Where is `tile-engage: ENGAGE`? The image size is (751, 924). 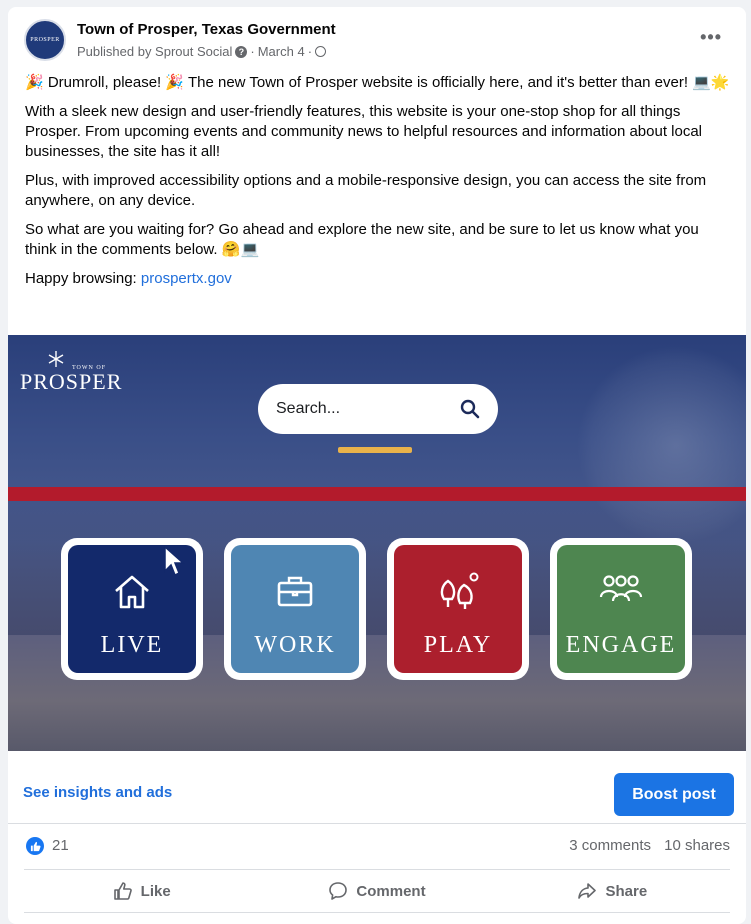
tile-engage: ENGAGE is located at coordinates (621, 609).